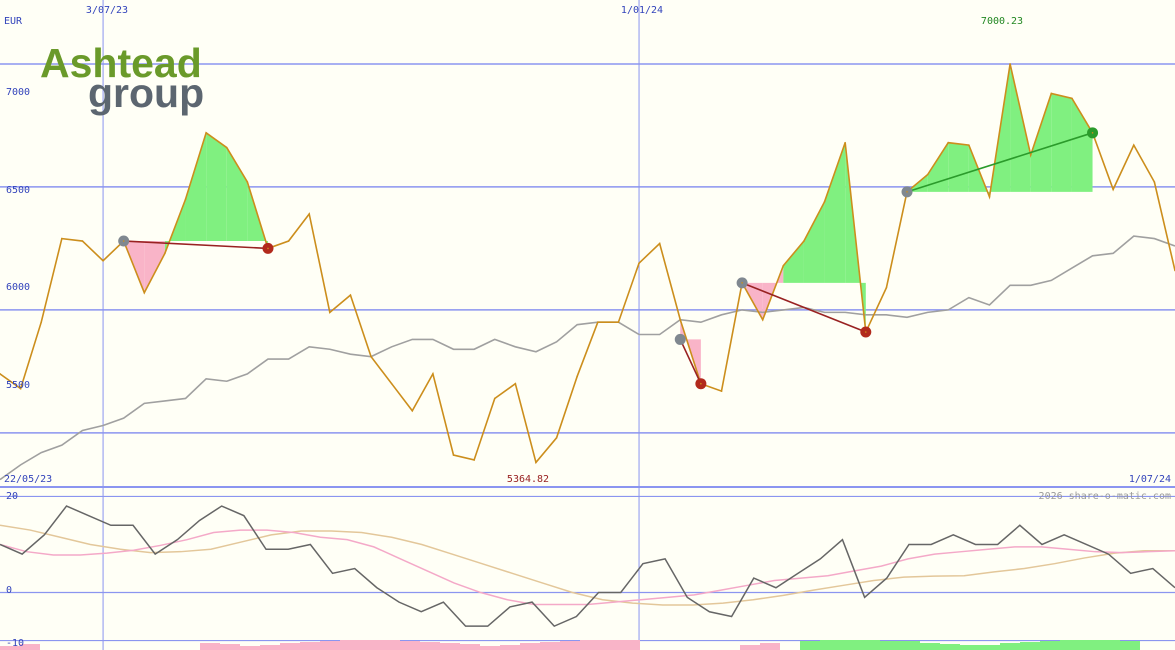  I want to click on y-tick-label: 7000, so click(18, 92).